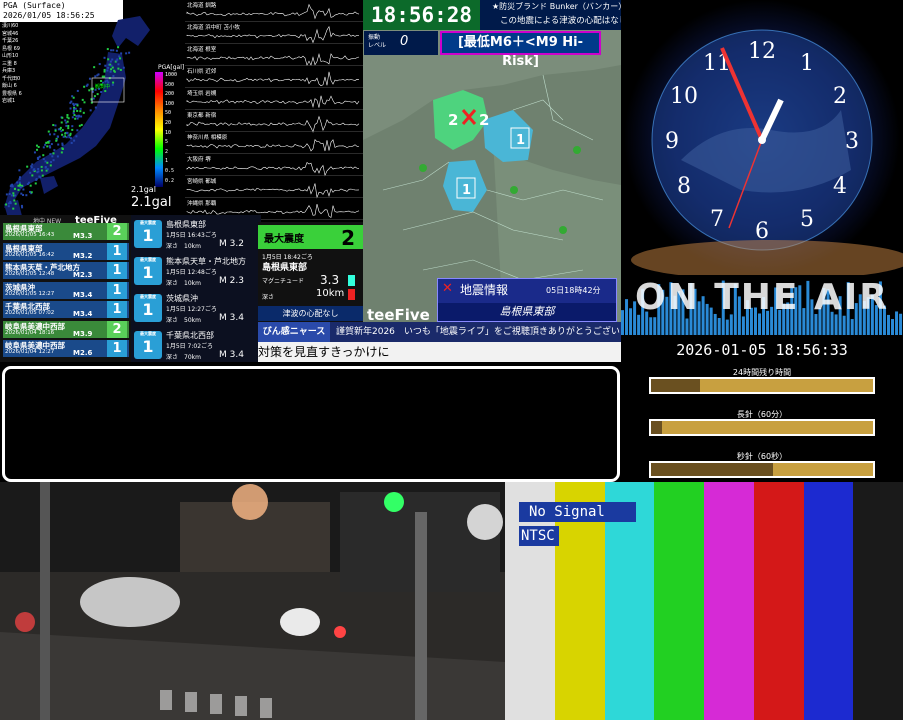 The width and height of the screenshot is (903, 720). What do you see at coordinates (447, 288) in the screenshot?
I see `info-icon: ✕` at bounding box center [447, 288].